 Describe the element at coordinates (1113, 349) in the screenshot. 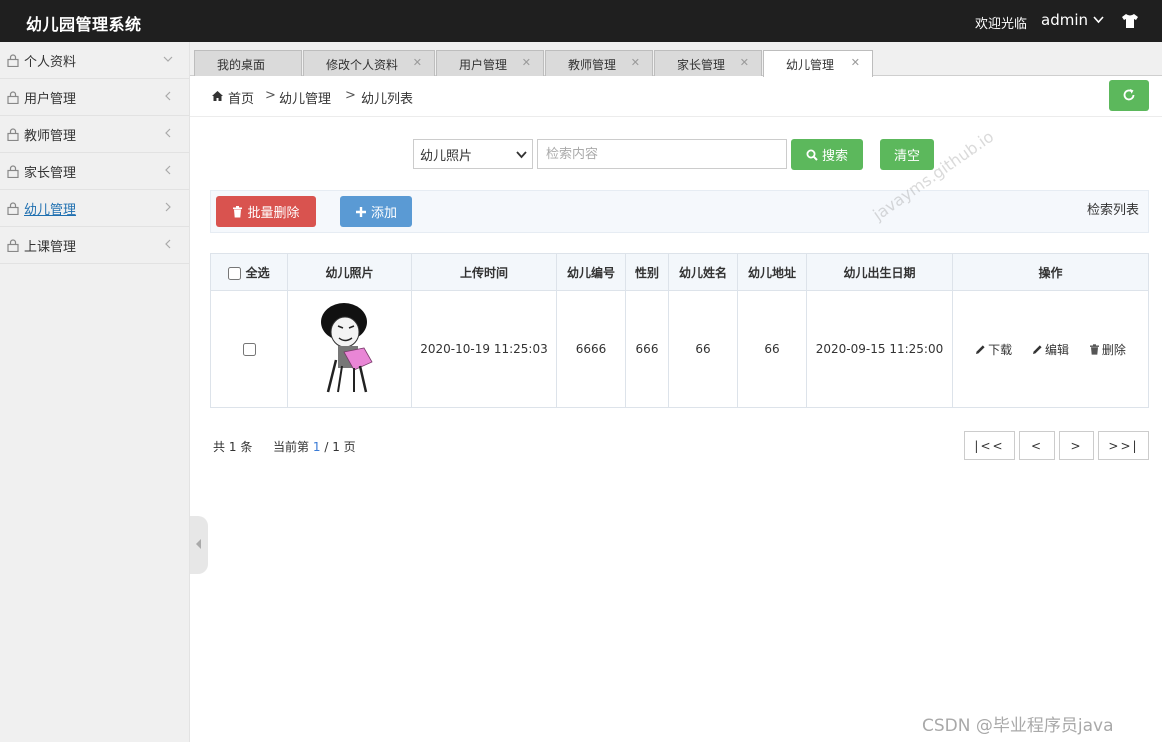

I see `delete-label: 删除` at that location.